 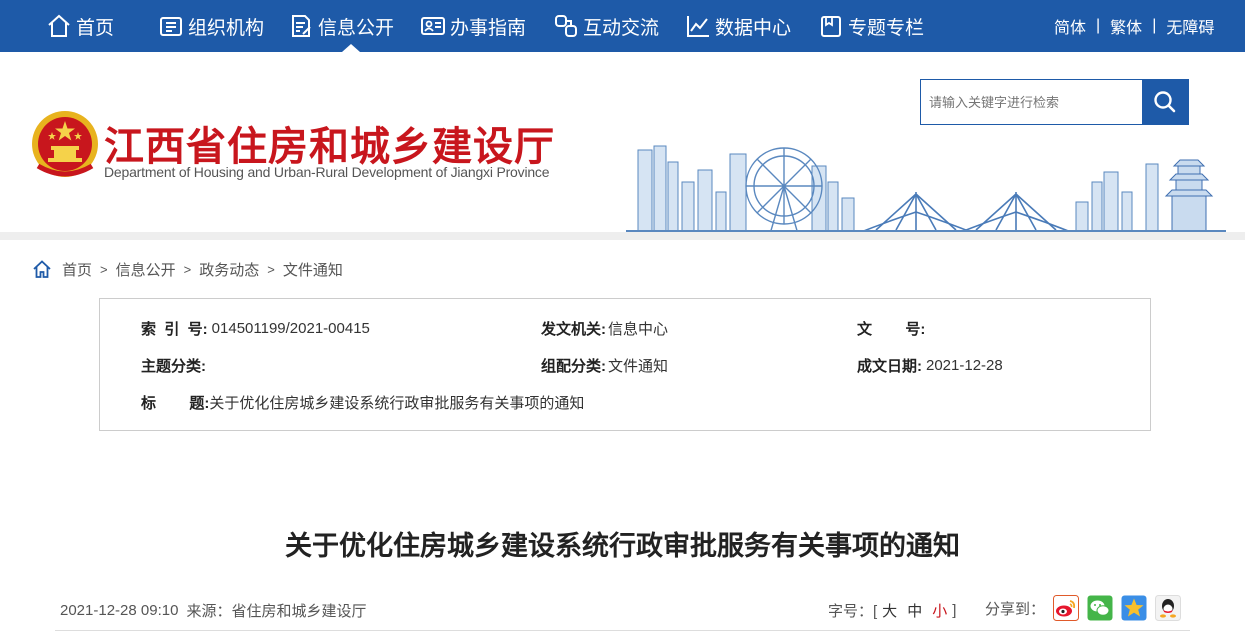 I want to click on field-label: 文 号:, so click(x=891, y=329).